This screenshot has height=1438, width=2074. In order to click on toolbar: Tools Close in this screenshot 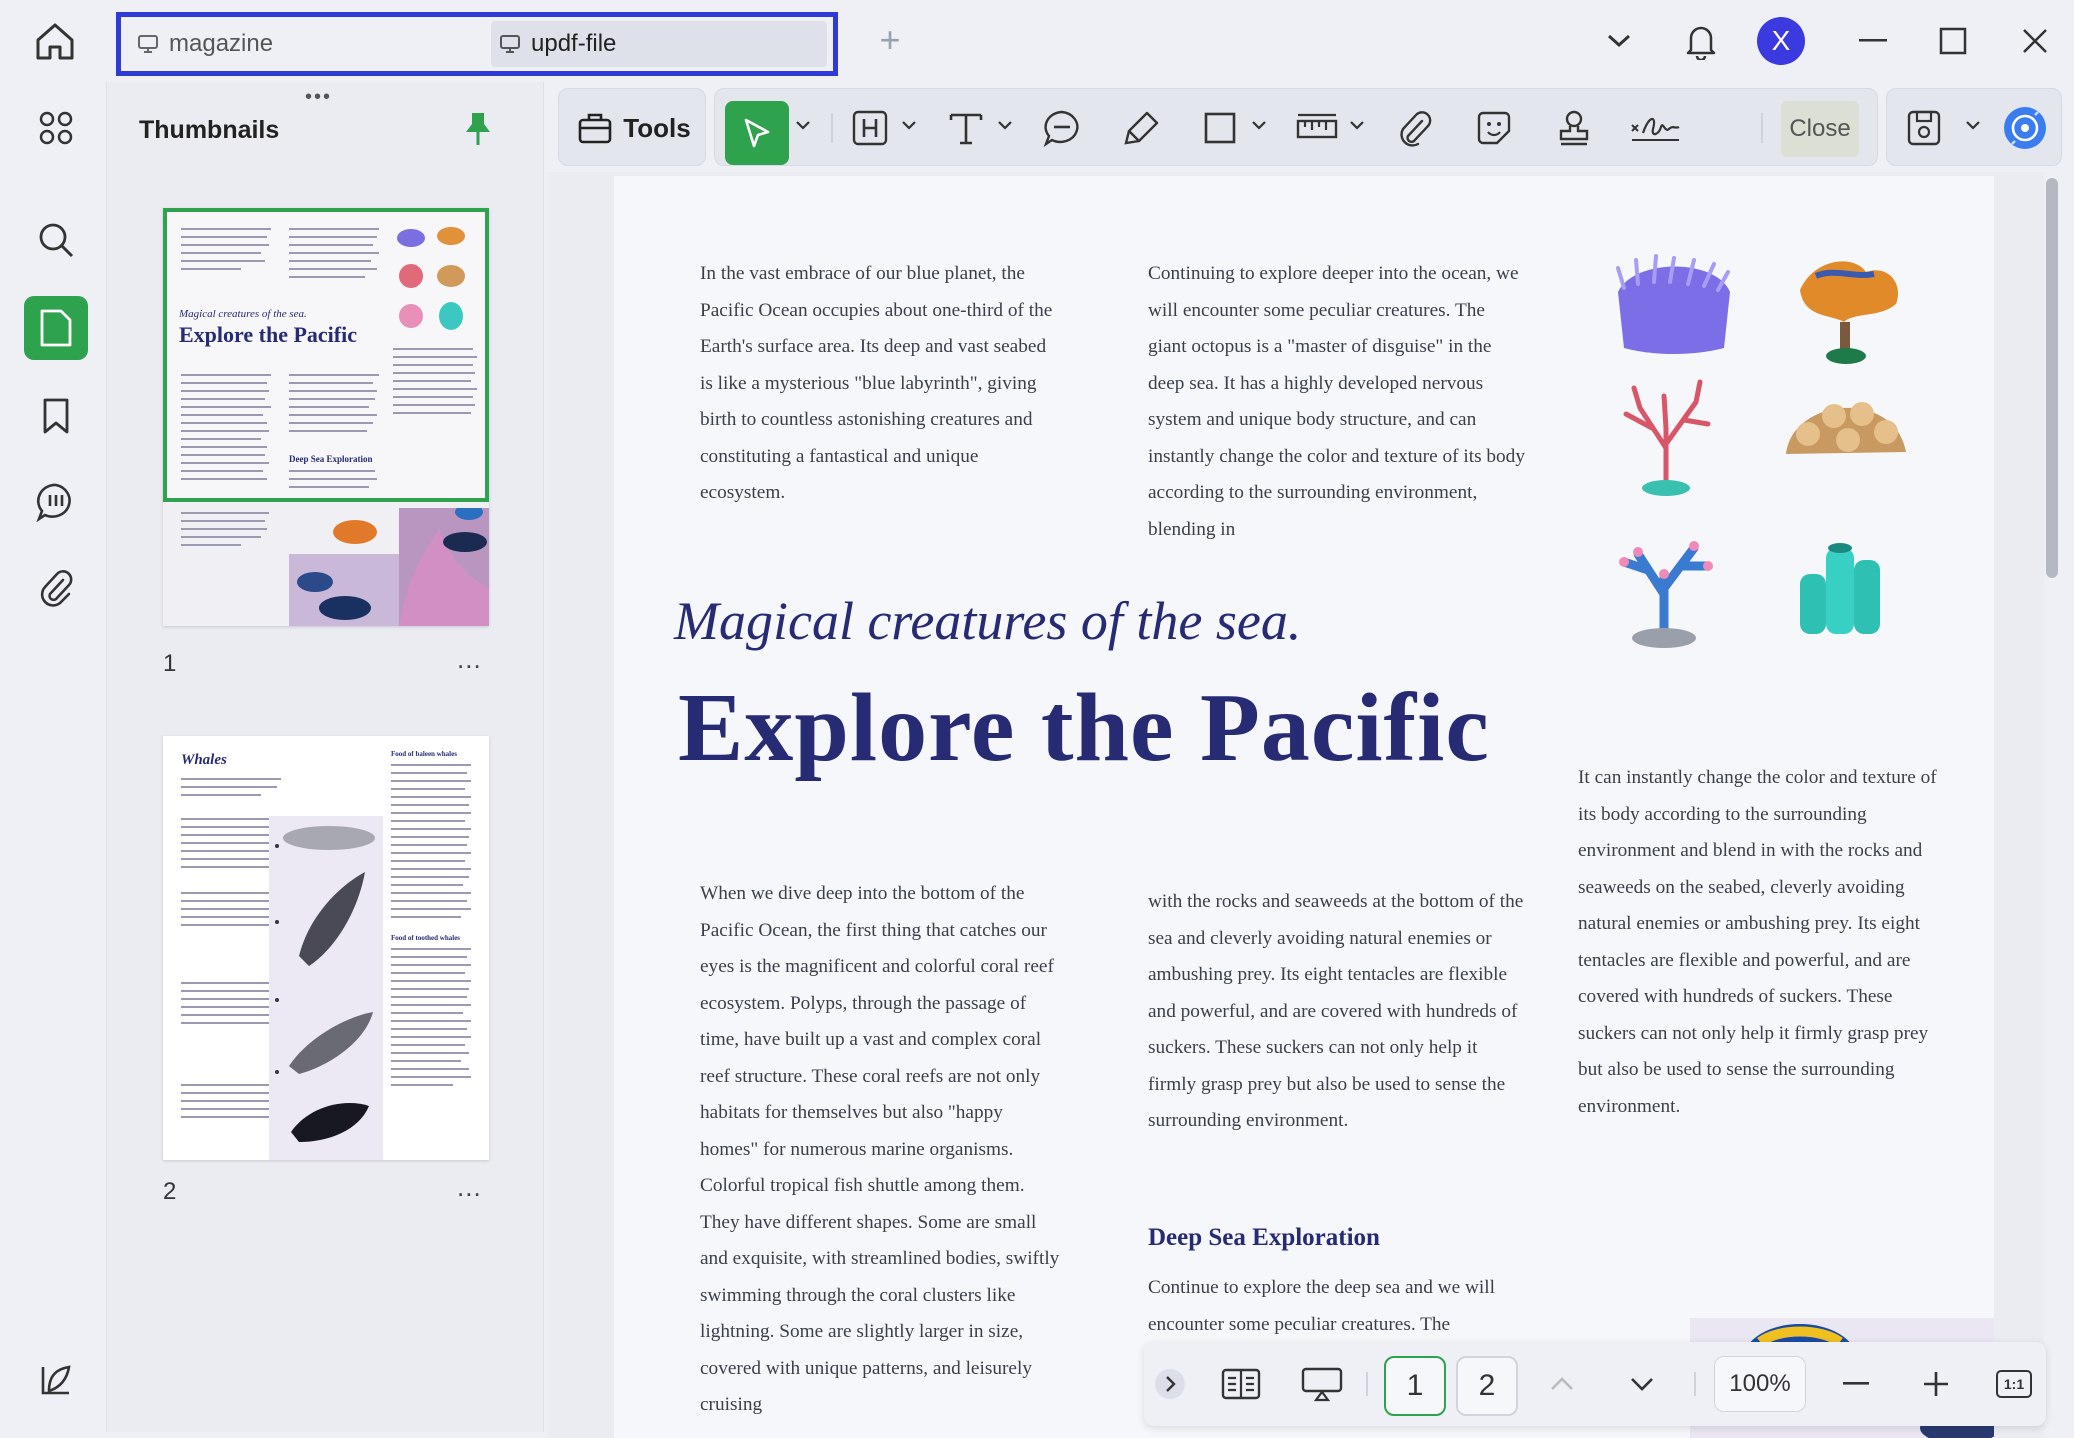, I will do `click(1310, 127)`.